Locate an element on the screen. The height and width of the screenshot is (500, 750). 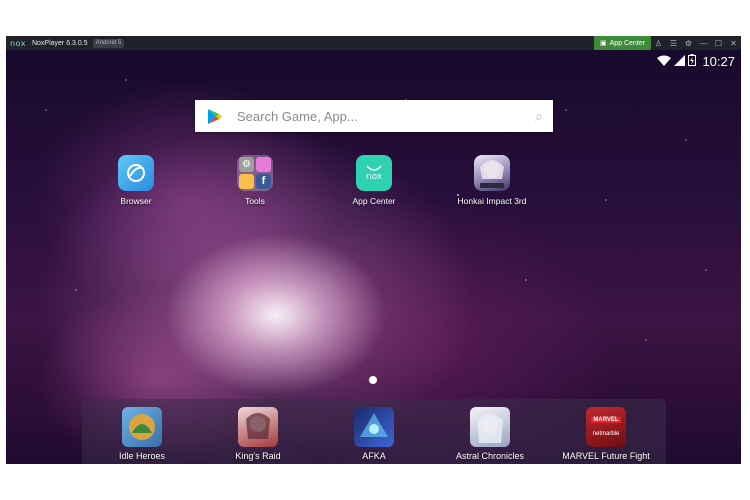
app-afka: AFKA is located at coordinates (374, 434).